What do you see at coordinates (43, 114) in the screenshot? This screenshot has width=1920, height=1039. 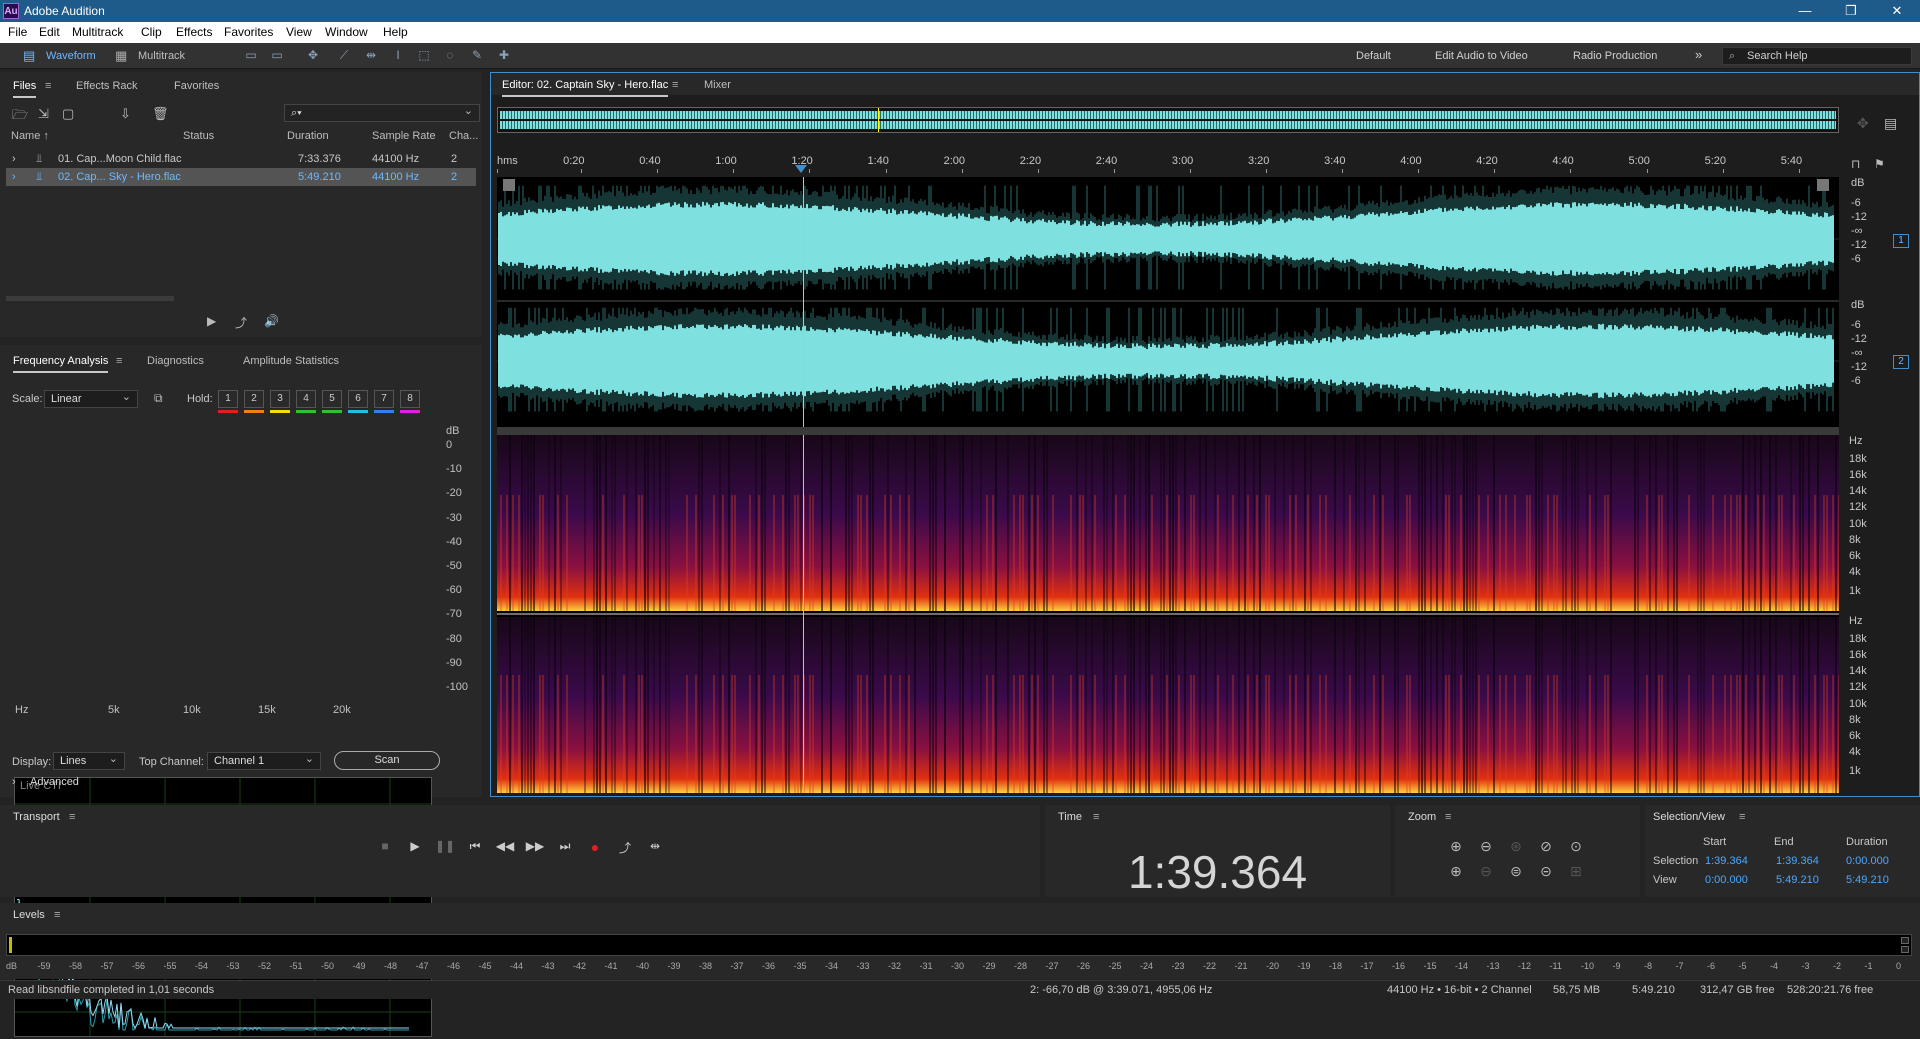 I see `import-file-icon: ⇲` at bounding box center [43, 114].